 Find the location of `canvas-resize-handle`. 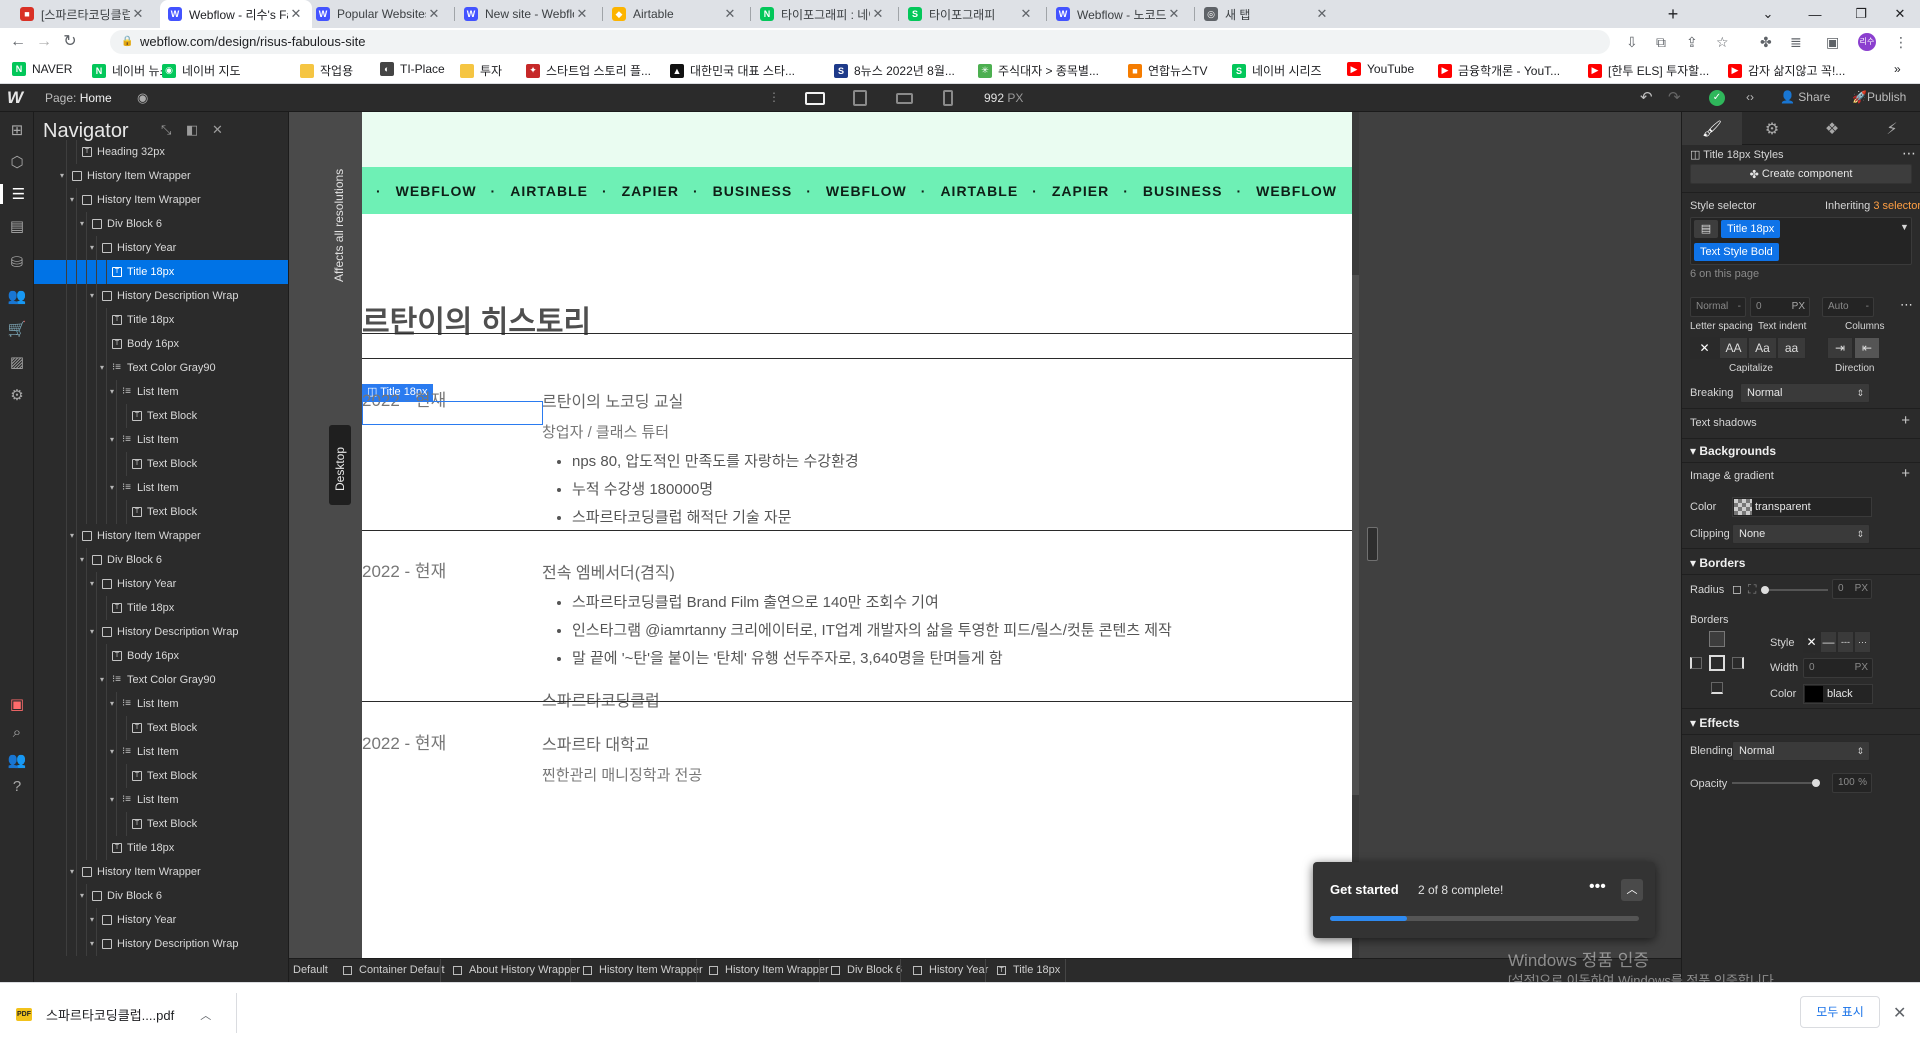

canvas-resize-handle is located at coordinates (1372, 544).